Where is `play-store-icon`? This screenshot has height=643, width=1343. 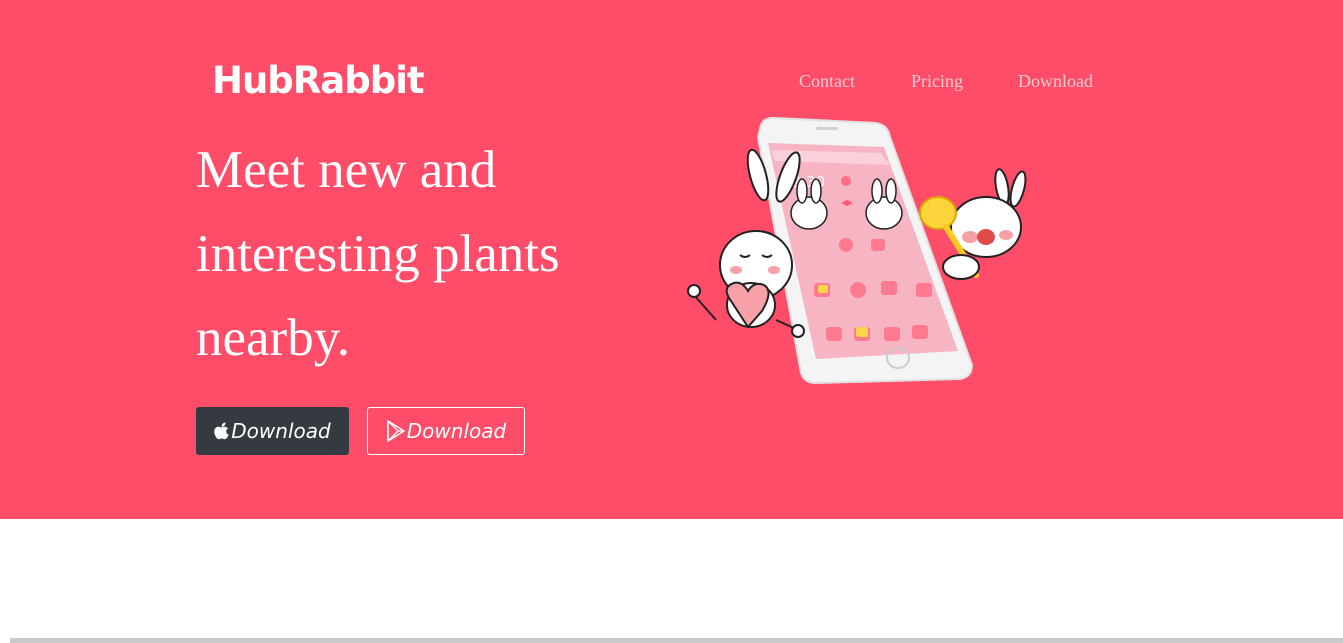 play-store-icon is located at coordinates (396, 431).